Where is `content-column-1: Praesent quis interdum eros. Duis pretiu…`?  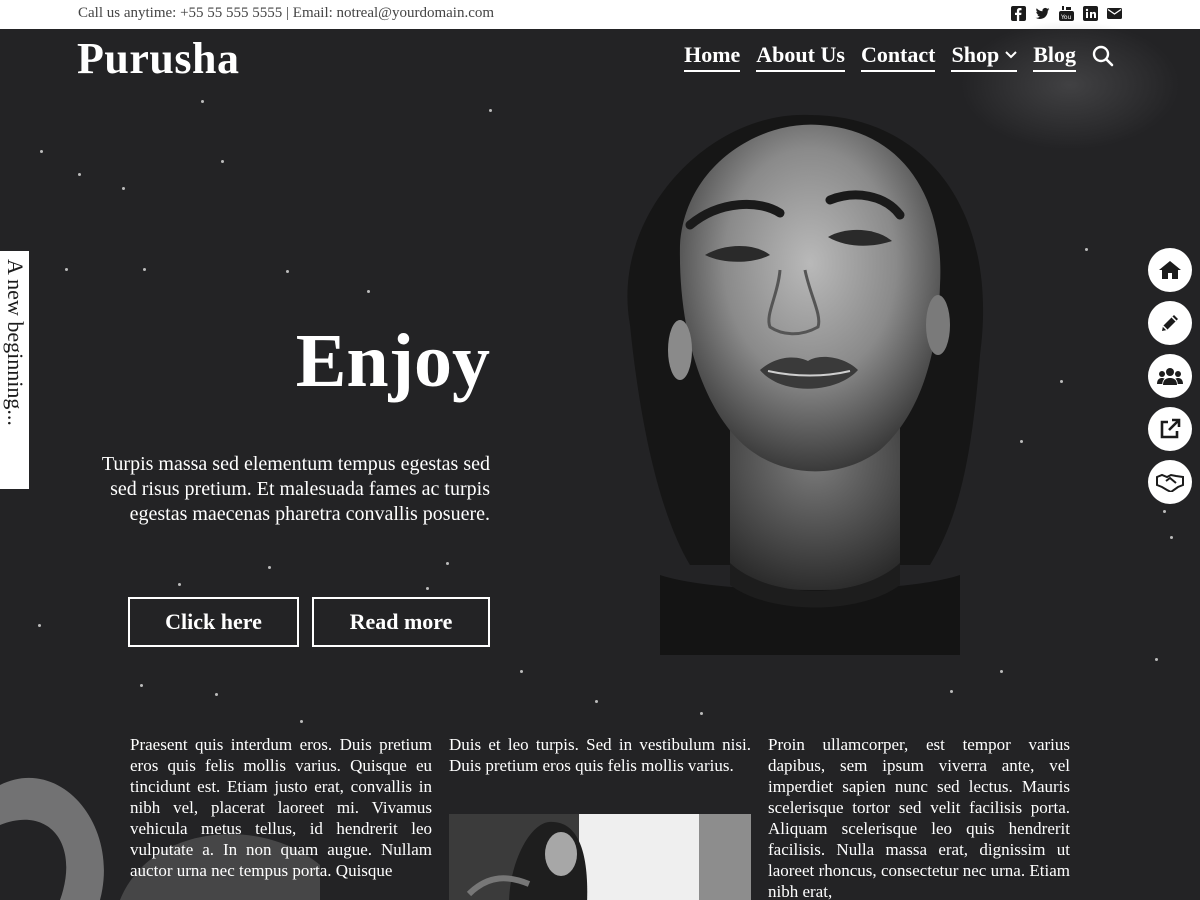
content-column-1: Praesent quis interdum eros. Duis pretiu… is located at coordinates (281, 807).